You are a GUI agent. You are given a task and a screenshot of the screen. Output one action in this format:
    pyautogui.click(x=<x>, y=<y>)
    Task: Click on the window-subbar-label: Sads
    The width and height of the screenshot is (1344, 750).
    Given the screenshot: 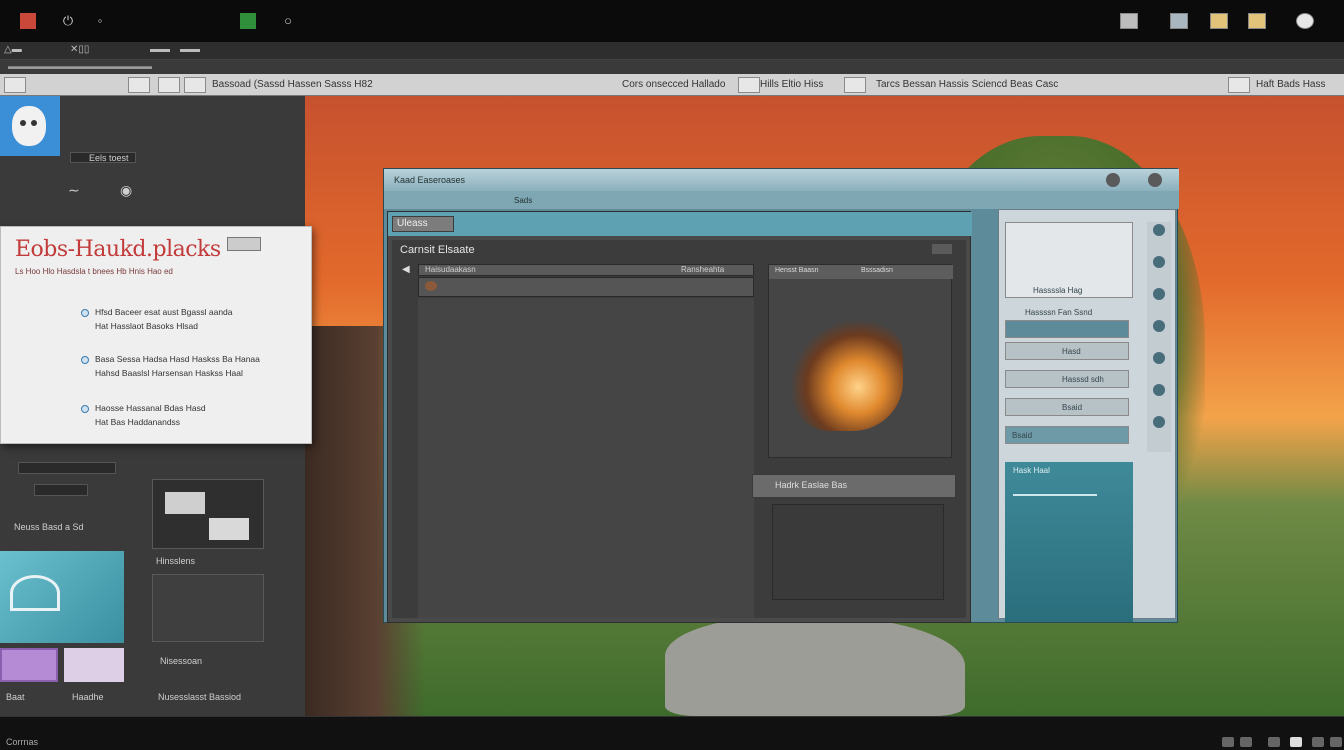 What is the action you would take?
    pyautogui.click(x=523, y=200)
    